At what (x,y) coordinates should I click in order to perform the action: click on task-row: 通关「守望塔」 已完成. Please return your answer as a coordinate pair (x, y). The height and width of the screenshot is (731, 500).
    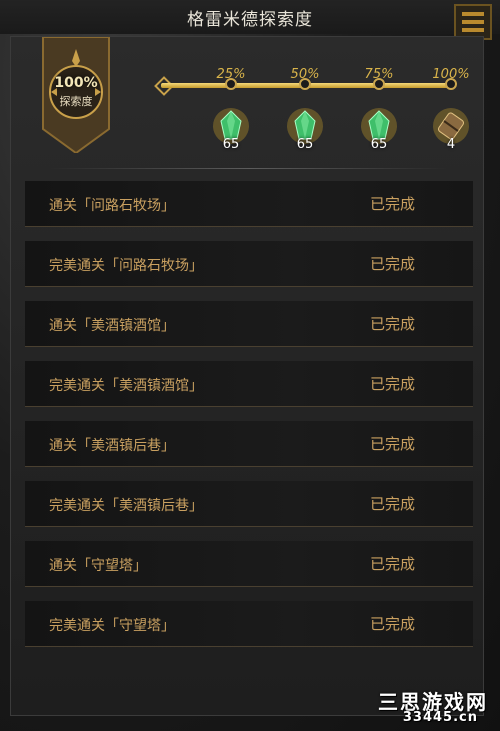
    Looking at the image, I should click on (249, 564).